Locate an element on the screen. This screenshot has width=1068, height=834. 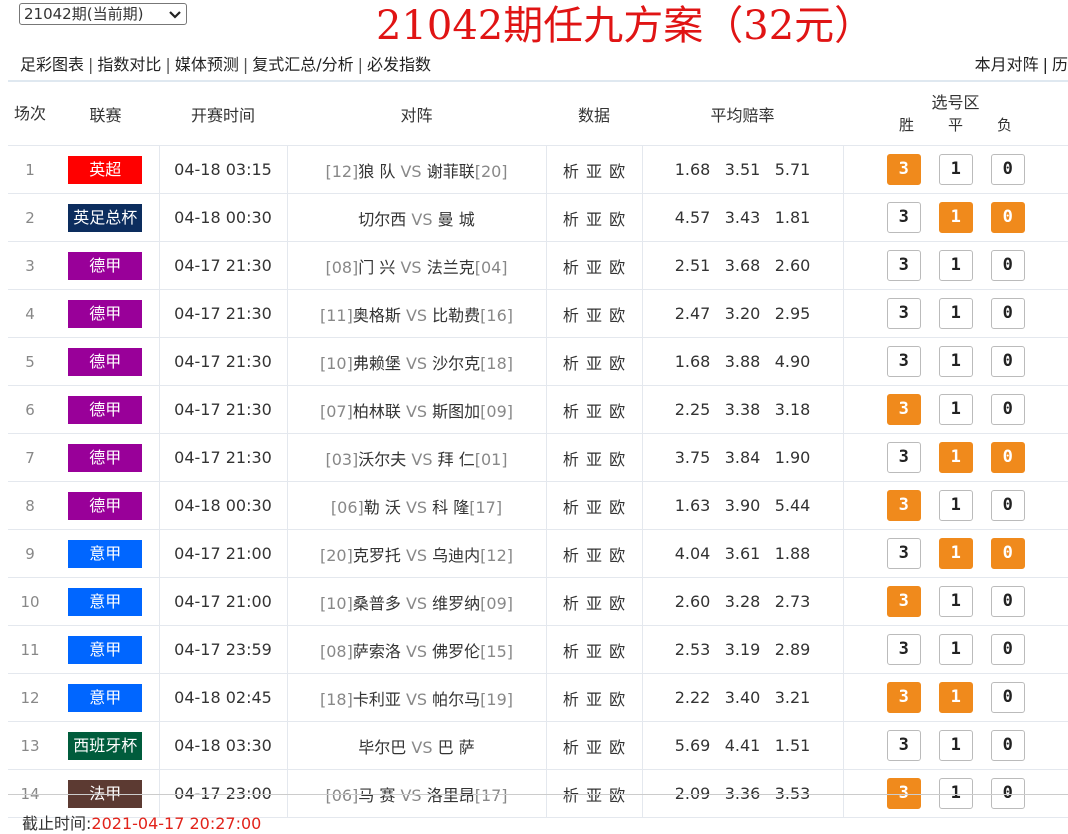
home-team: 门 兴 is located at coordinates (376, 267).